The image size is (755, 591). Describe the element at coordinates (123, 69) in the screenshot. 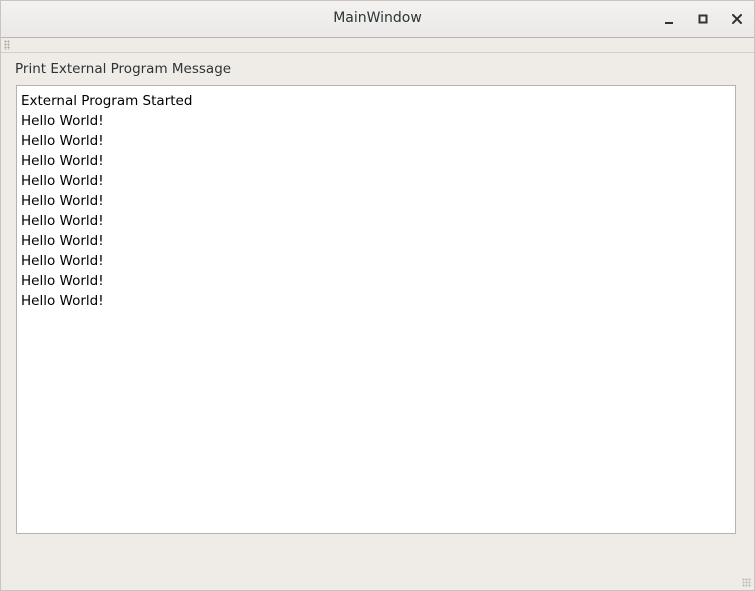

I see `output-label: Print External Program Message` at that location.